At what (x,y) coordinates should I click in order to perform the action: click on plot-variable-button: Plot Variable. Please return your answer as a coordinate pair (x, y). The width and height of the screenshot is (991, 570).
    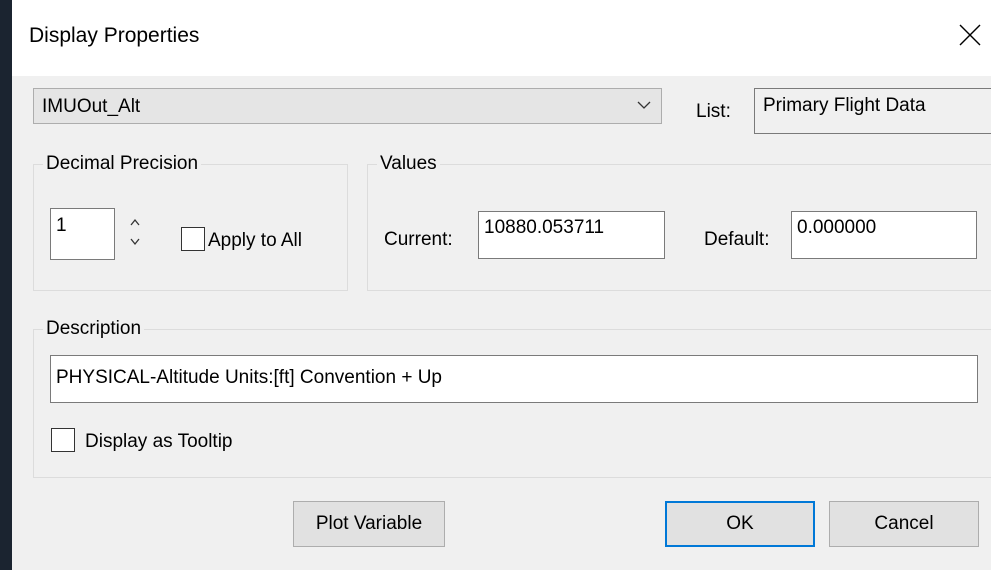
    Looking at the image, I should click on (369, 524).